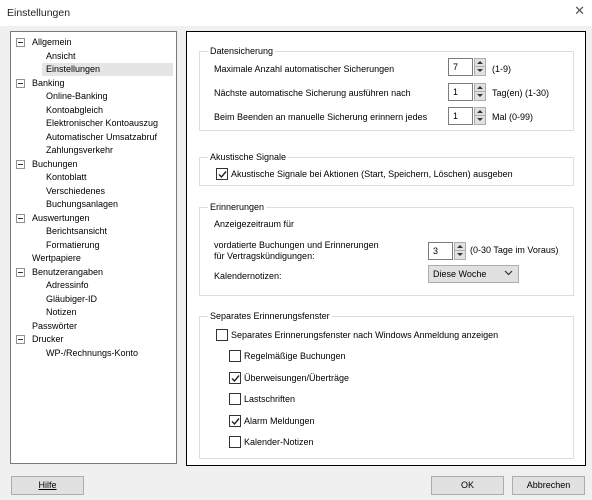 This screenshot has height=500, width=592. I want to click on group-fenster-legend: Separates Erinnerungsfenster, so click(270, 316).